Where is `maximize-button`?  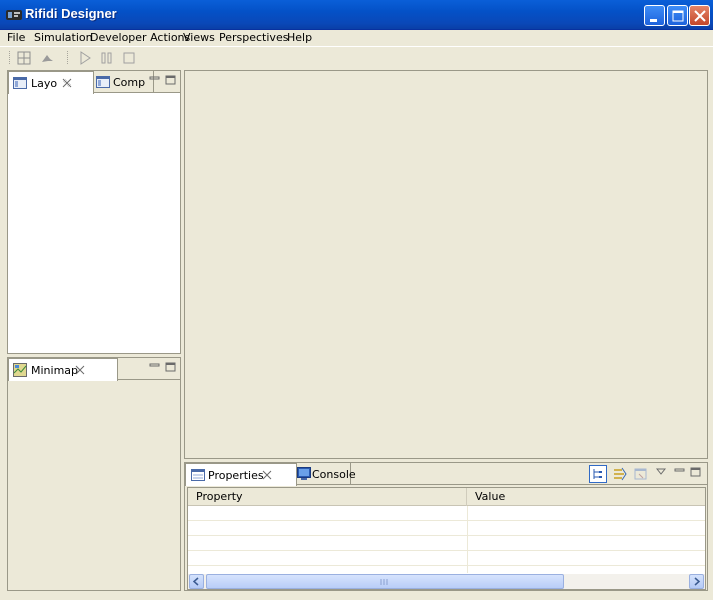 maximize-button is located at coordinates (677, 15).